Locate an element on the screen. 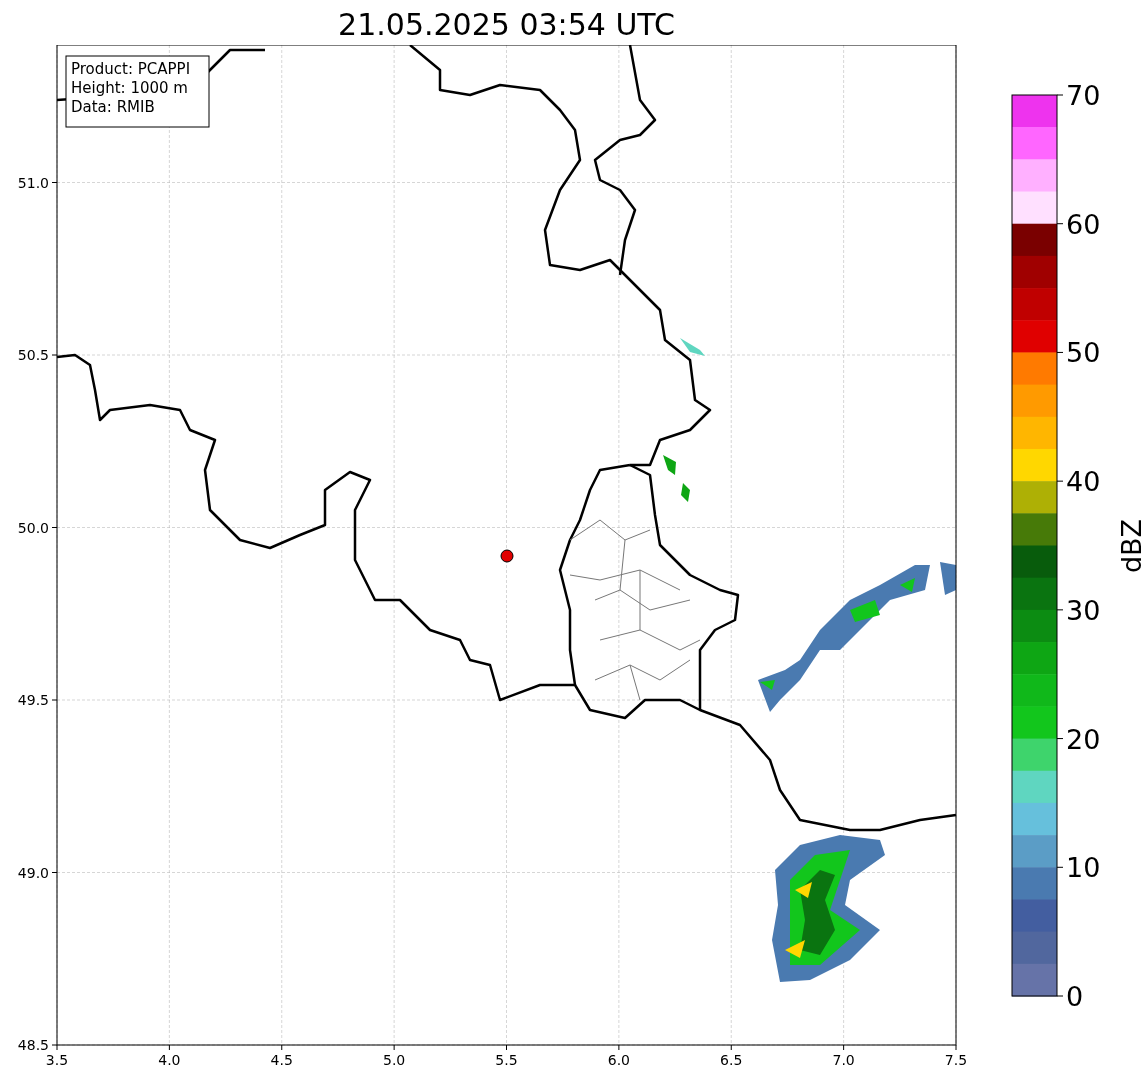 The width and height of the screenshot is (1145, 1084). y-tick-label: 49.0 is located at coordinates (33, 872).